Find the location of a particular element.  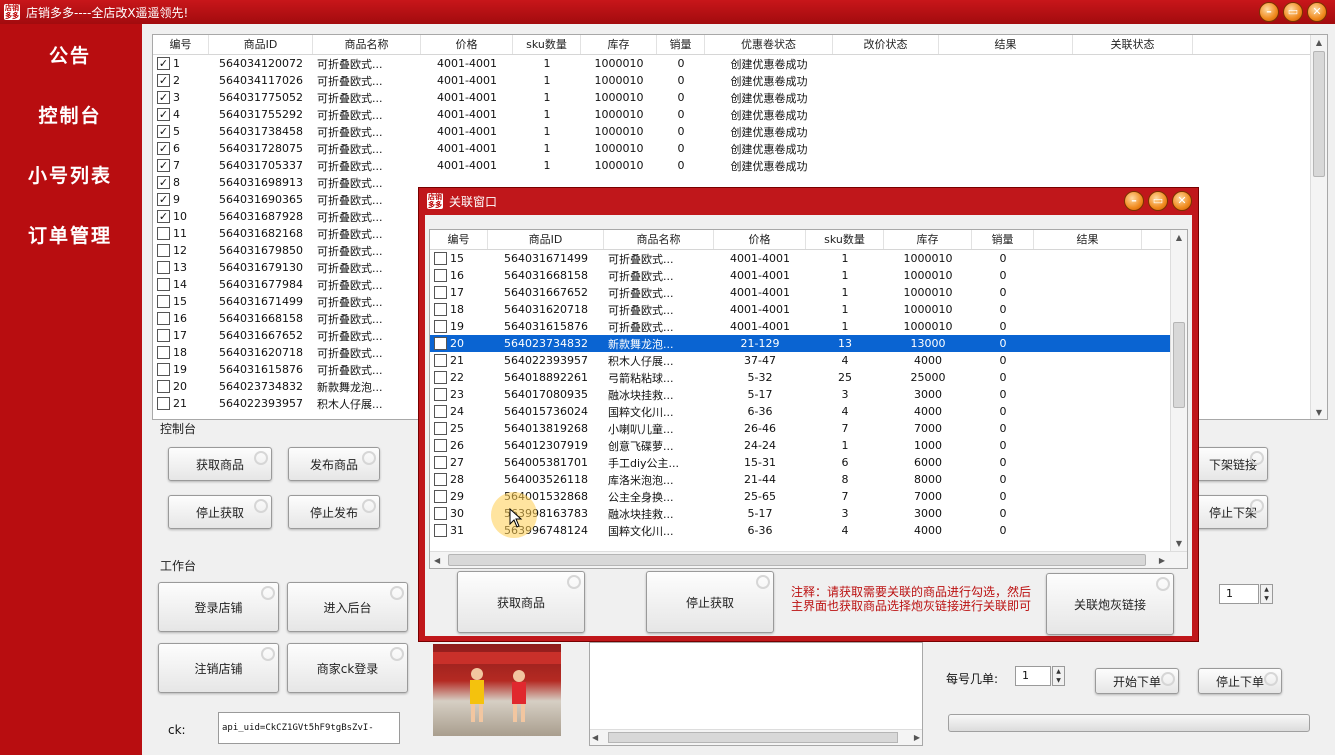

column-header: 结果 is located at coordinates (1006, 44).